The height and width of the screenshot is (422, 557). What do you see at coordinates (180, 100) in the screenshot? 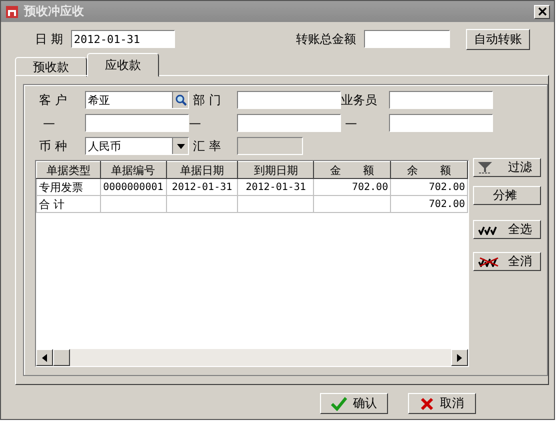
I see `search-icon` at bounding box center [180, 100].